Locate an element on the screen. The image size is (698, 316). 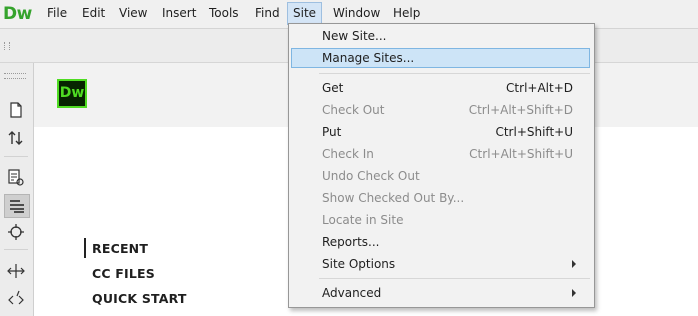
menu-item-label: Advanced is located at coordinates (352, 293).